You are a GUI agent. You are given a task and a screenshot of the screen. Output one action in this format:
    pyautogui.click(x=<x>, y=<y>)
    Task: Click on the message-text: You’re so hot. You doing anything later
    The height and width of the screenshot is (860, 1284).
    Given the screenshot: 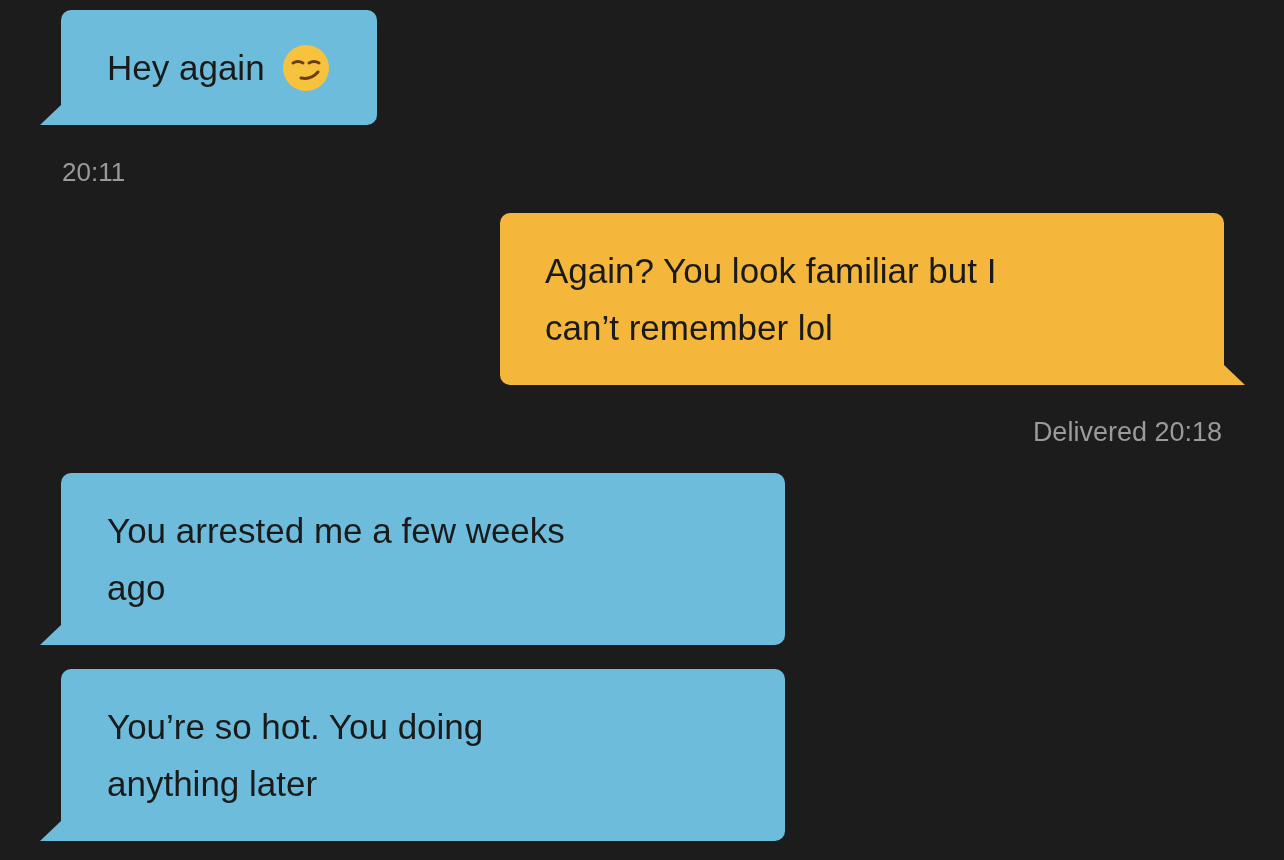 What is the action you would take?
    pyautogui.click(x=295, y=755)
    